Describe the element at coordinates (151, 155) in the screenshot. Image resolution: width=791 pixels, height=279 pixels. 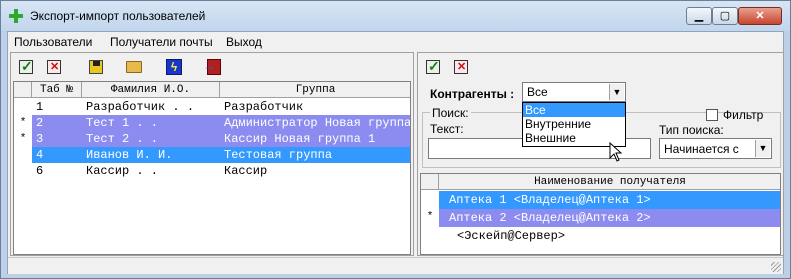
I see `full-name-cell: Иванов И. И.` at that location.